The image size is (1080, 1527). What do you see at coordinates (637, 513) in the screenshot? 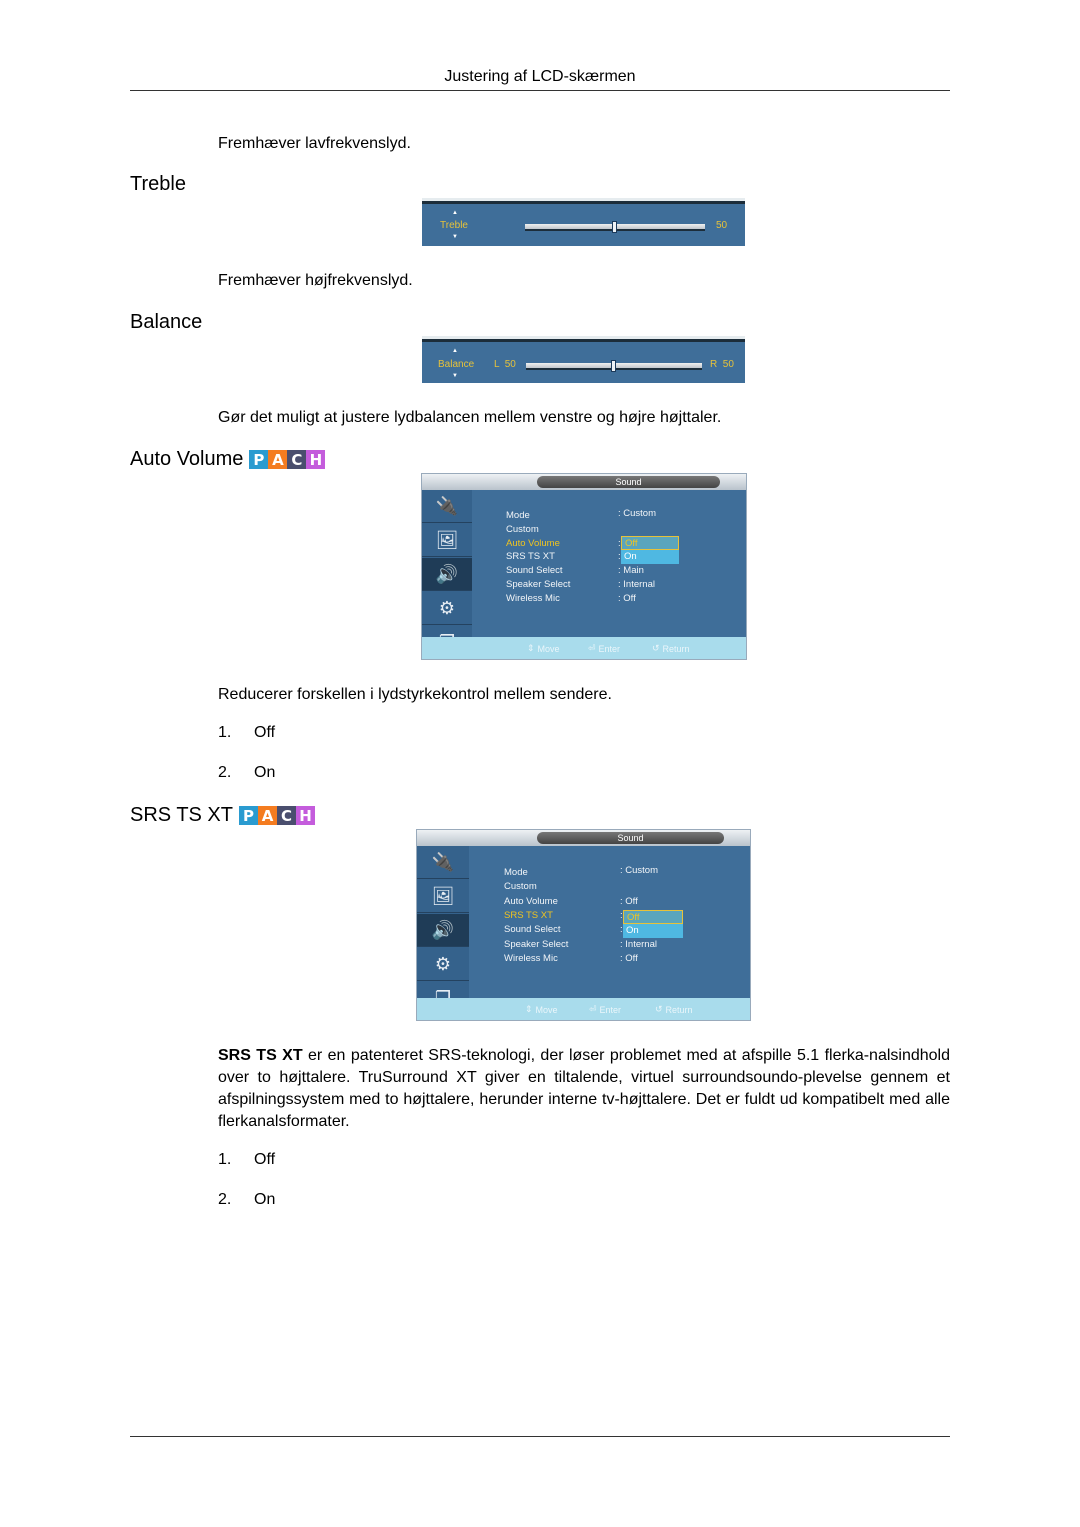
I see `osd-row-value: : Custom` at bounding box center [637, 513].